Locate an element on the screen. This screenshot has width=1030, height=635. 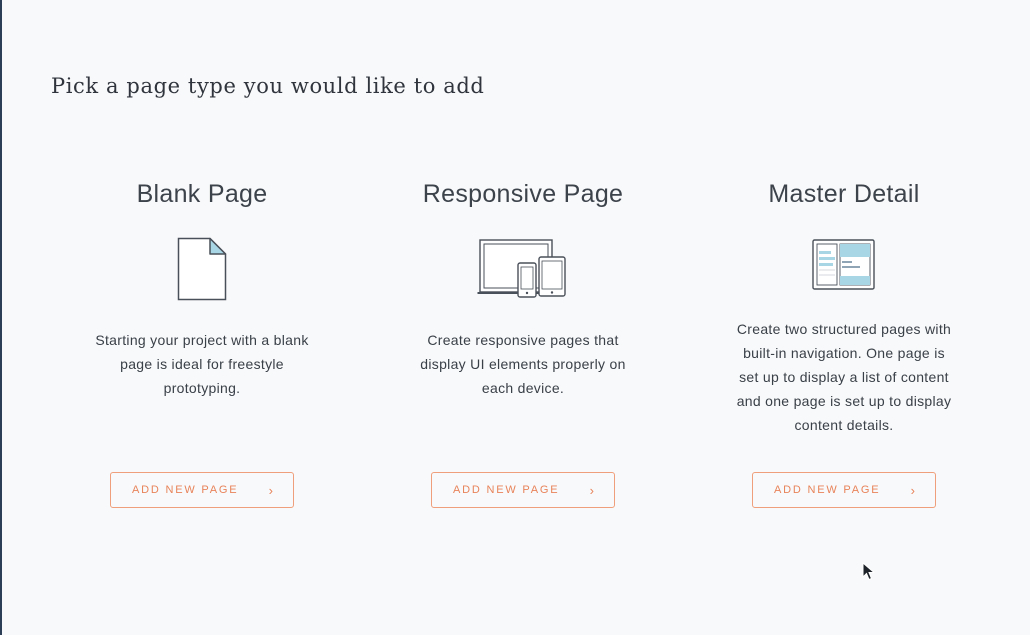
page-heading: Pick a page type you would like to add is located at coordinates (268, 86).